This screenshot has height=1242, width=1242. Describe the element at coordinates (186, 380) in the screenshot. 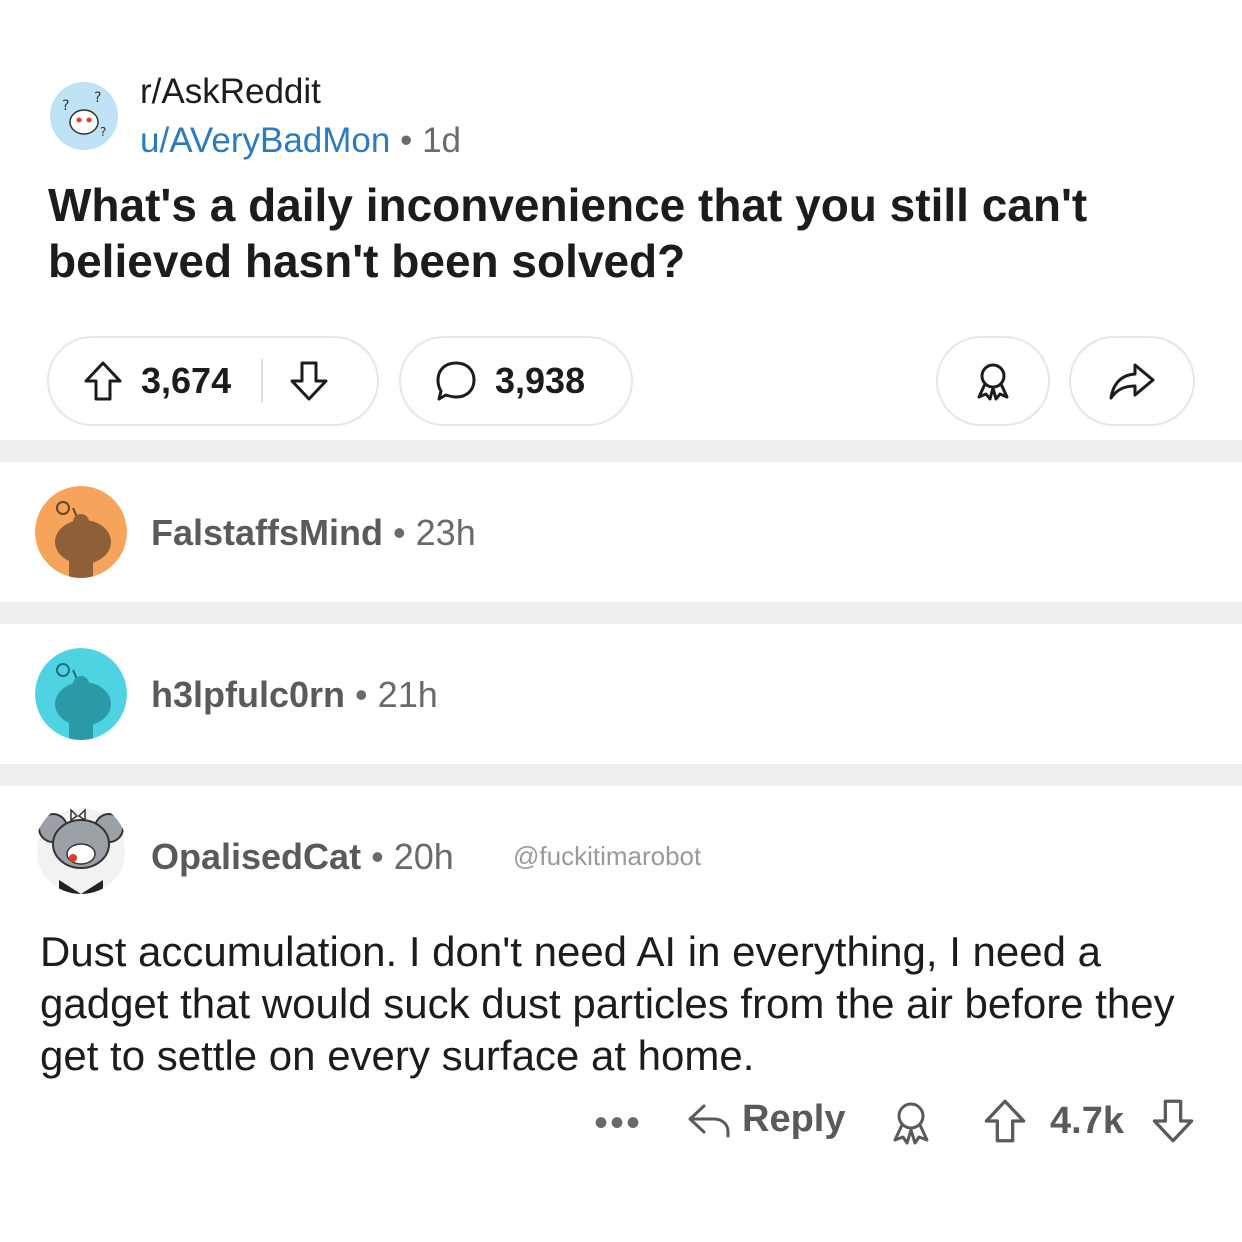

I see `post-score: 3,674` at that location.